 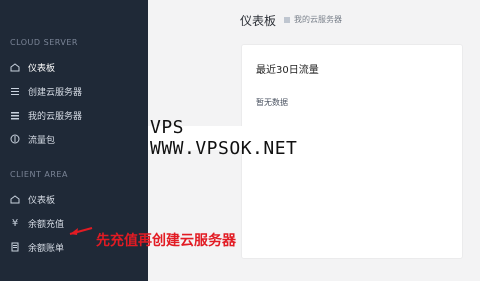 What do you see at coordinates (46, 224) in the screenshot?
I see `sidebar-item-label: 余额充值` at bounding box center [46, 224].